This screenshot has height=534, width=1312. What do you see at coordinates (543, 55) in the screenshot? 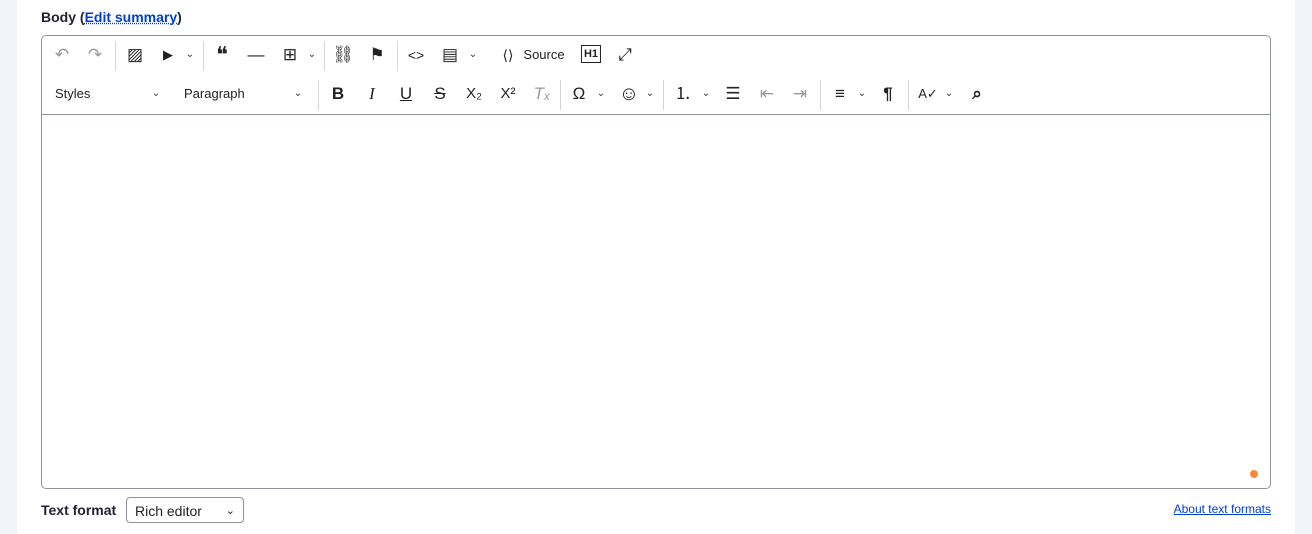
I see `source-button: Source` at bounding box center [543, 55].